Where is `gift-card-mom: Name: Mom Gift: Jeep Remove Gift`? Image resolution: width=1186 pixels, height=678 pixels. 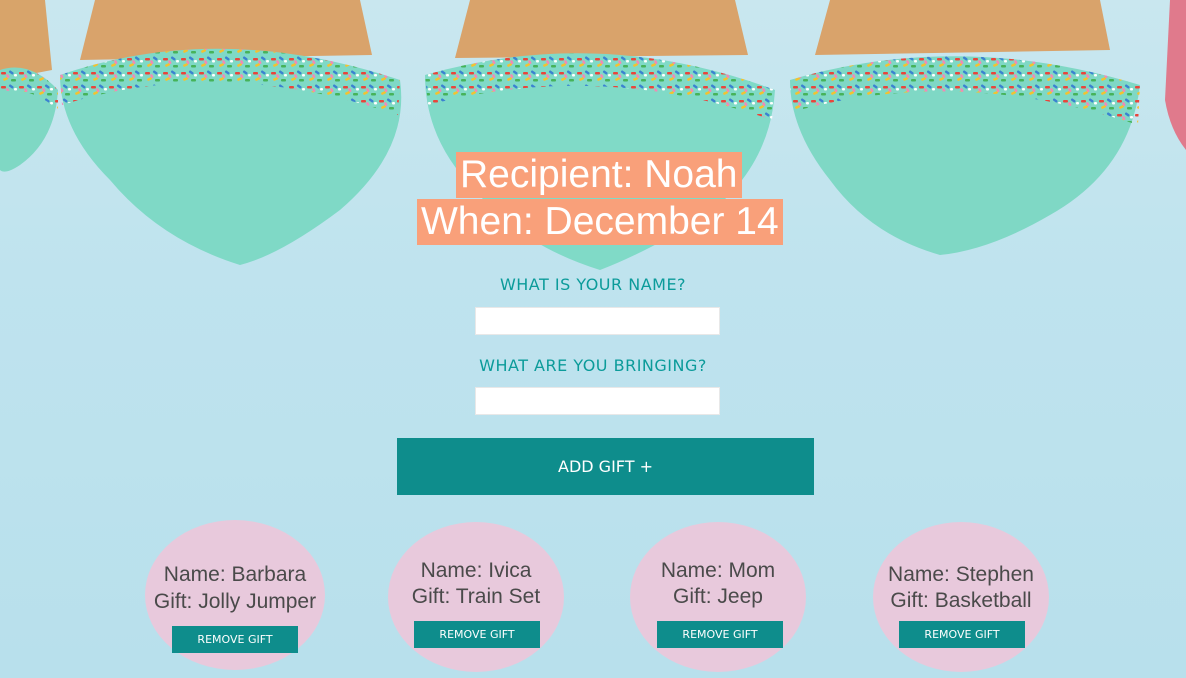 gift-card-mom: Name: Mom Gift: Jeep Remove Gift is located at coordinates (718, 597).